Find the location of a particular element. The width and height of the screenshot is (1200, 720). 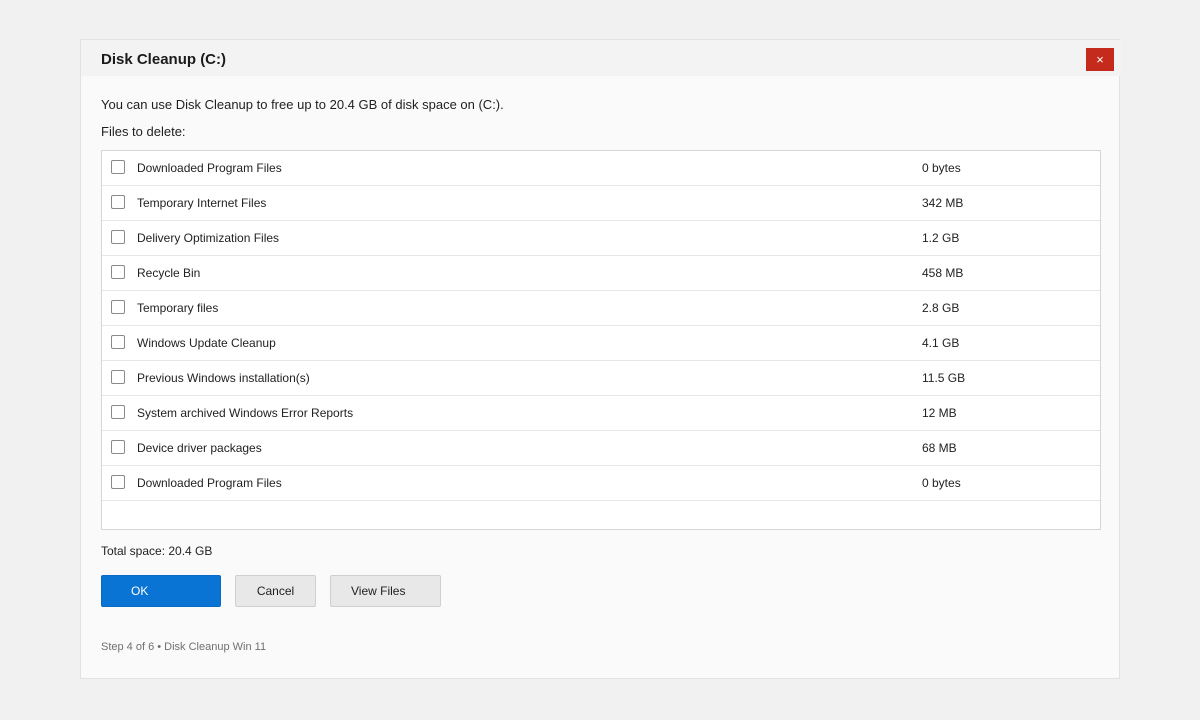

file-name: System archived Windows Error Reports is located at coordinates (245, 413).